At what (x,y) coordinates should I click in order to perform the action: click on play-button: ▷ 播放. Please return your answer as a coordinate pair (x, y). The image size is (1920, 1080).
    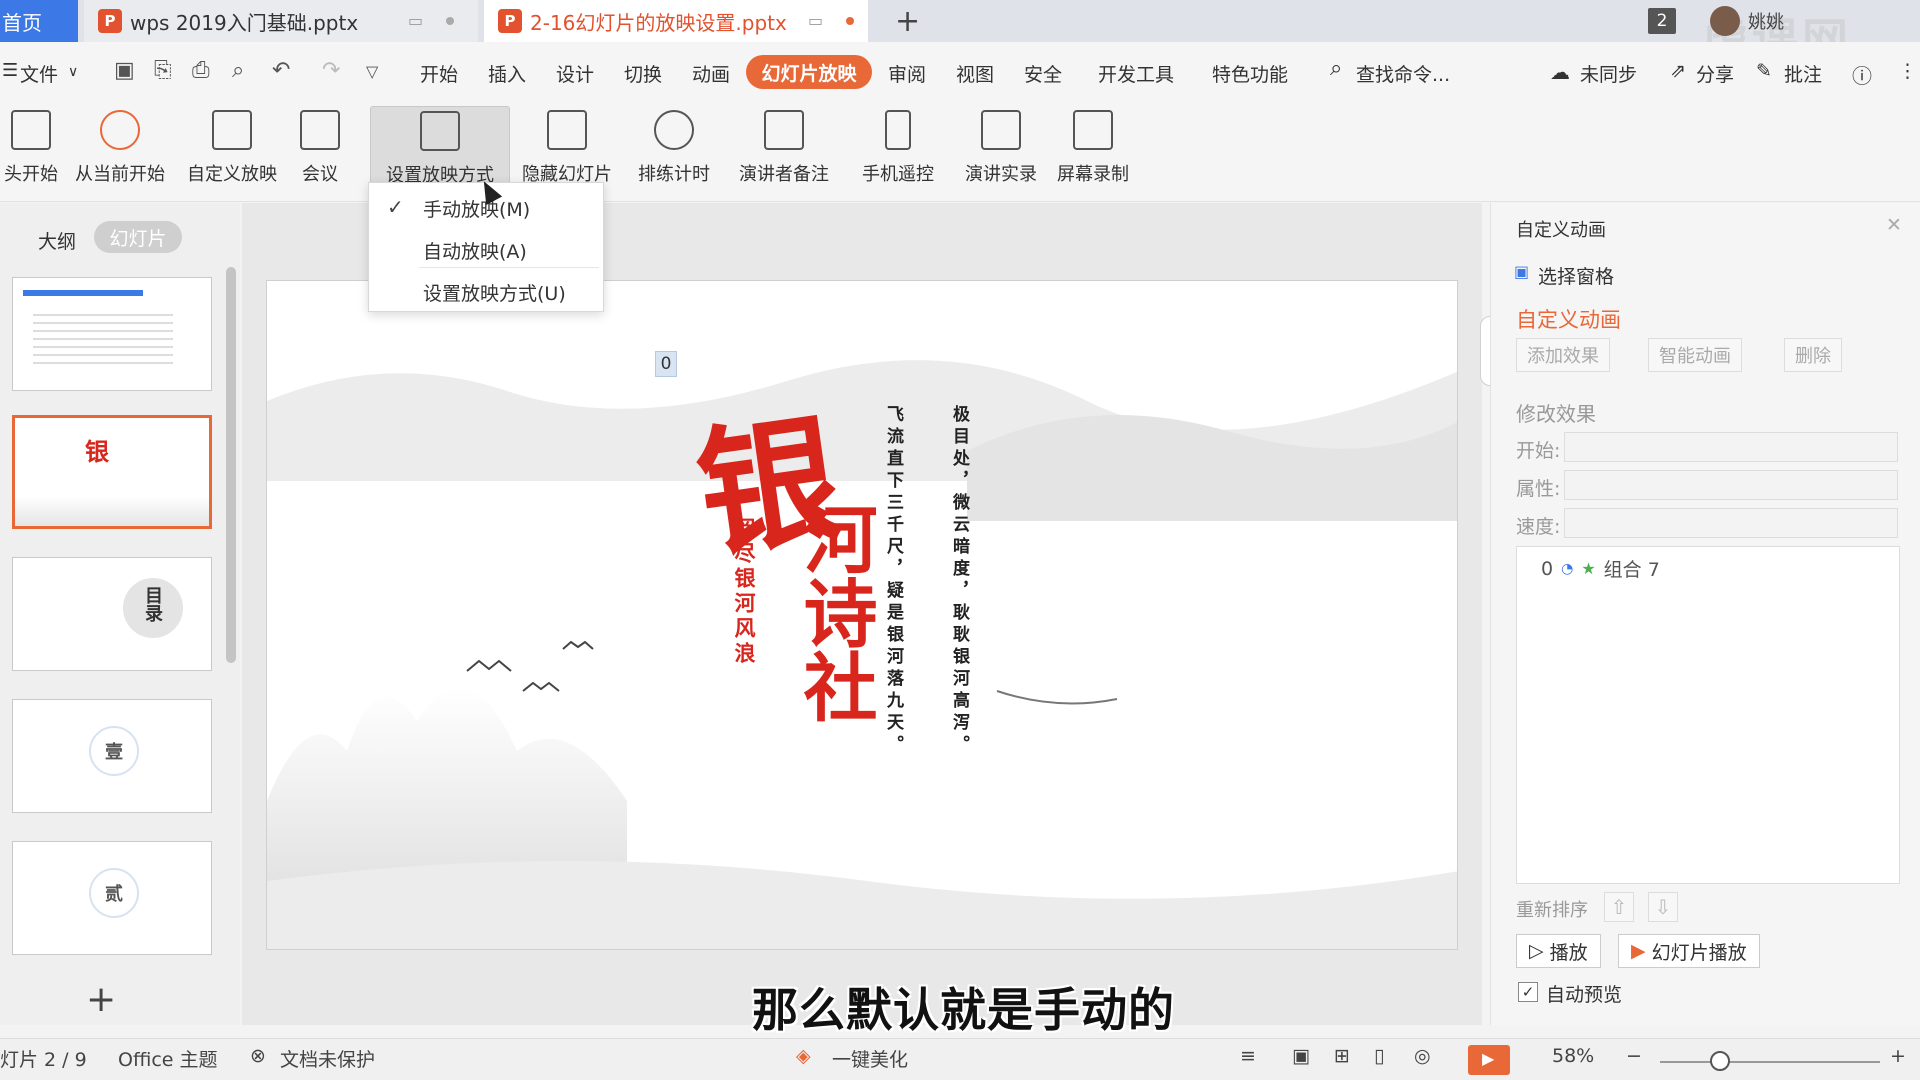
    Looking at the image, I should click on (1558, 951).